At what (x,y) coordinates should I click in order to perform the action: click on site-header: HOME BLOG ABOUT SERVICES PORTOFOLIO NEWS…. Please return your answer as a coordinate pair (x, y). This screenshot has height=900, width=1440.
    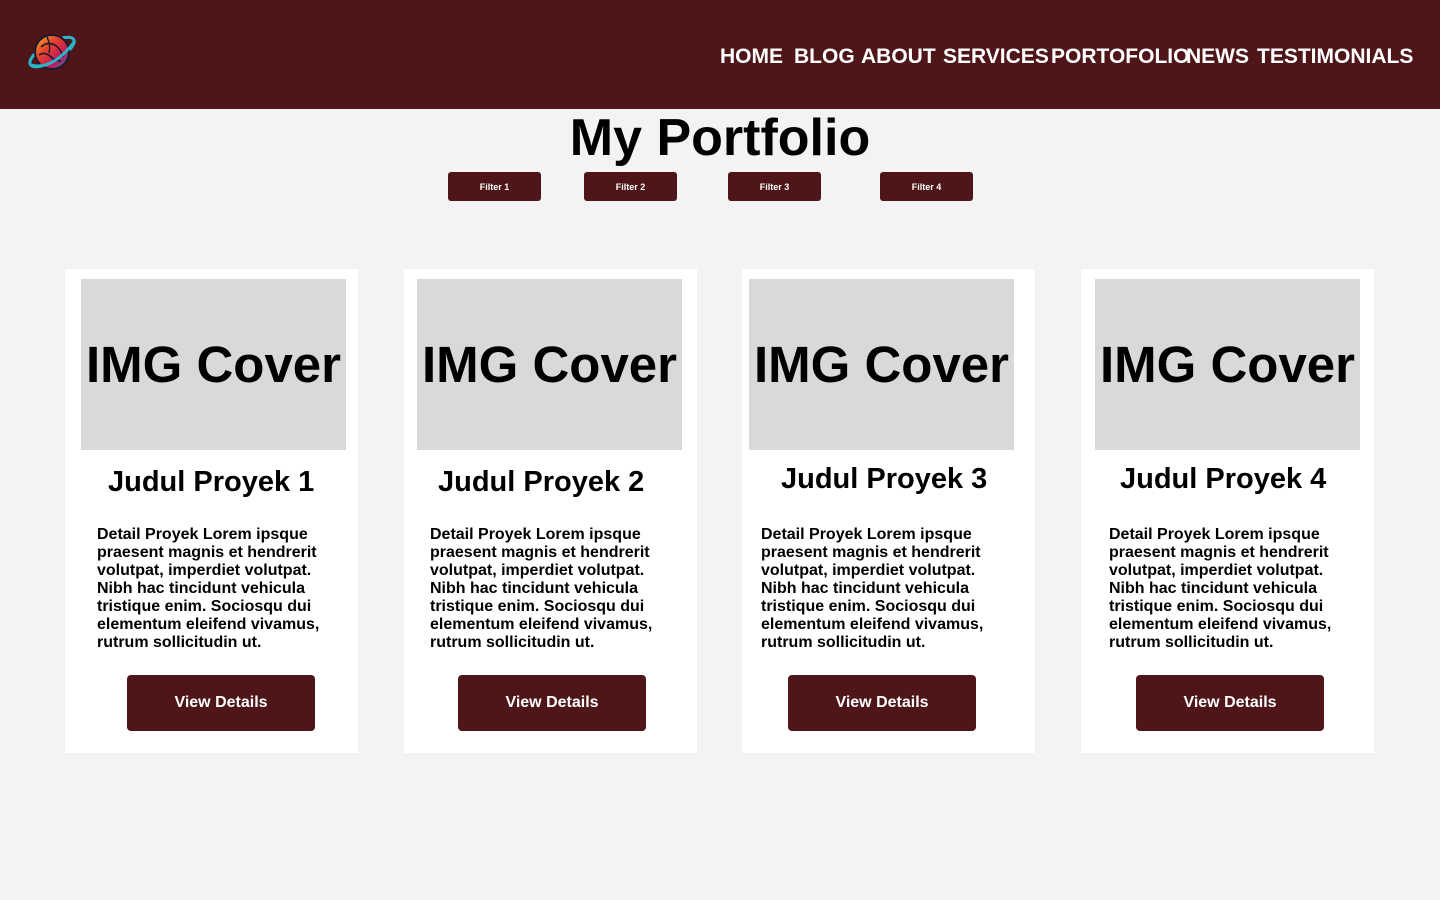
    Looking at the image, I should click on (720, 54).